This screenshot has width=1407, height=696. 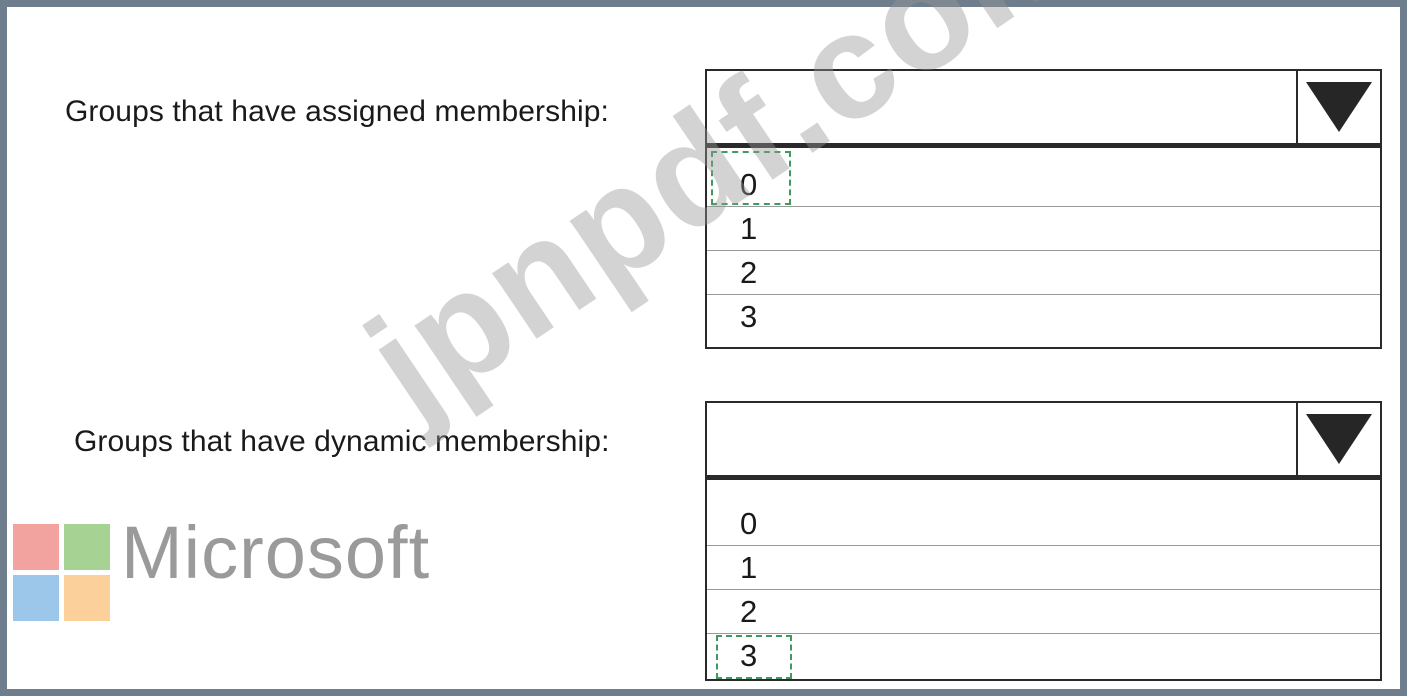 I want to click on assigned-membership-label: Groups that have assigned membership:, so click(x=337, y=111).